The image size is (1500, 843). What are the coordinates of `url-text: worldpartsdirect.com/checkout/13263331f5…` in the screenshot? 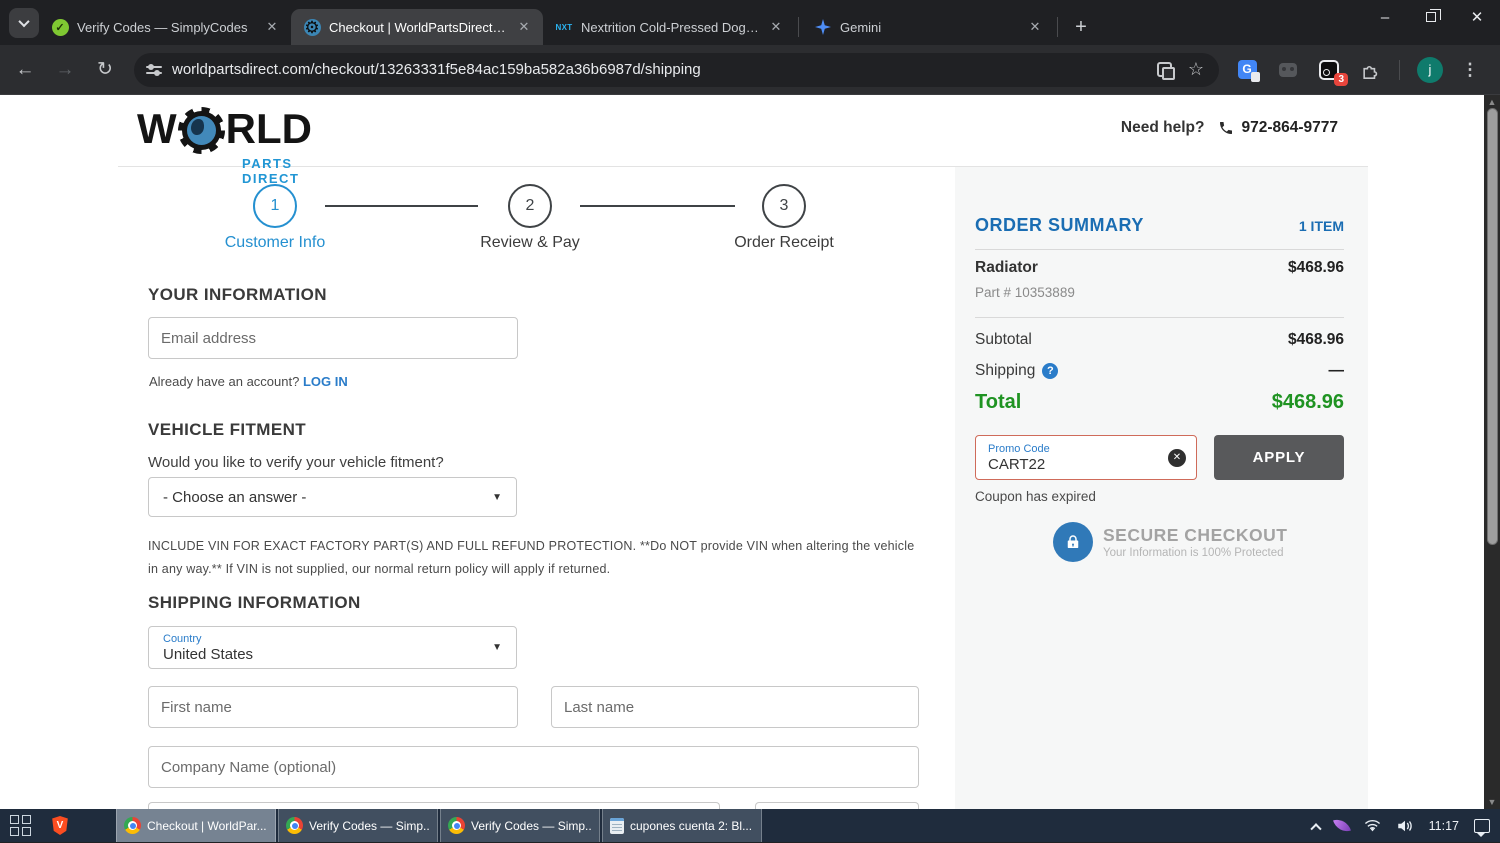 It's located at (657, 69).